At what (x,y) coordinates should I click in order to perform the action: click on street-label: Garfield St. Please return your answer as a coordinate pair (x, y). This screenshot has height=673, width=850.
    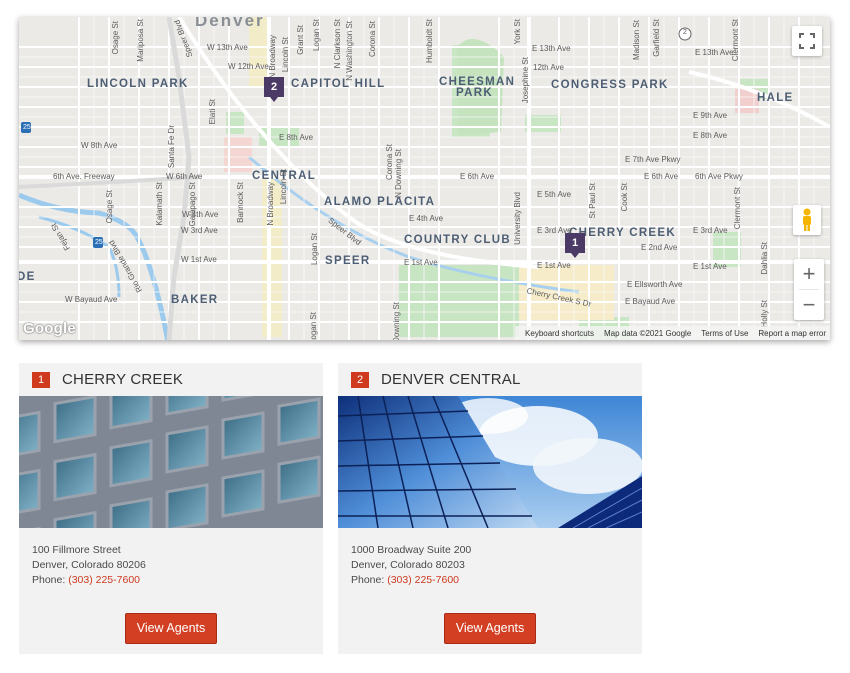
    Looking at the image, I should click on (656, 38).